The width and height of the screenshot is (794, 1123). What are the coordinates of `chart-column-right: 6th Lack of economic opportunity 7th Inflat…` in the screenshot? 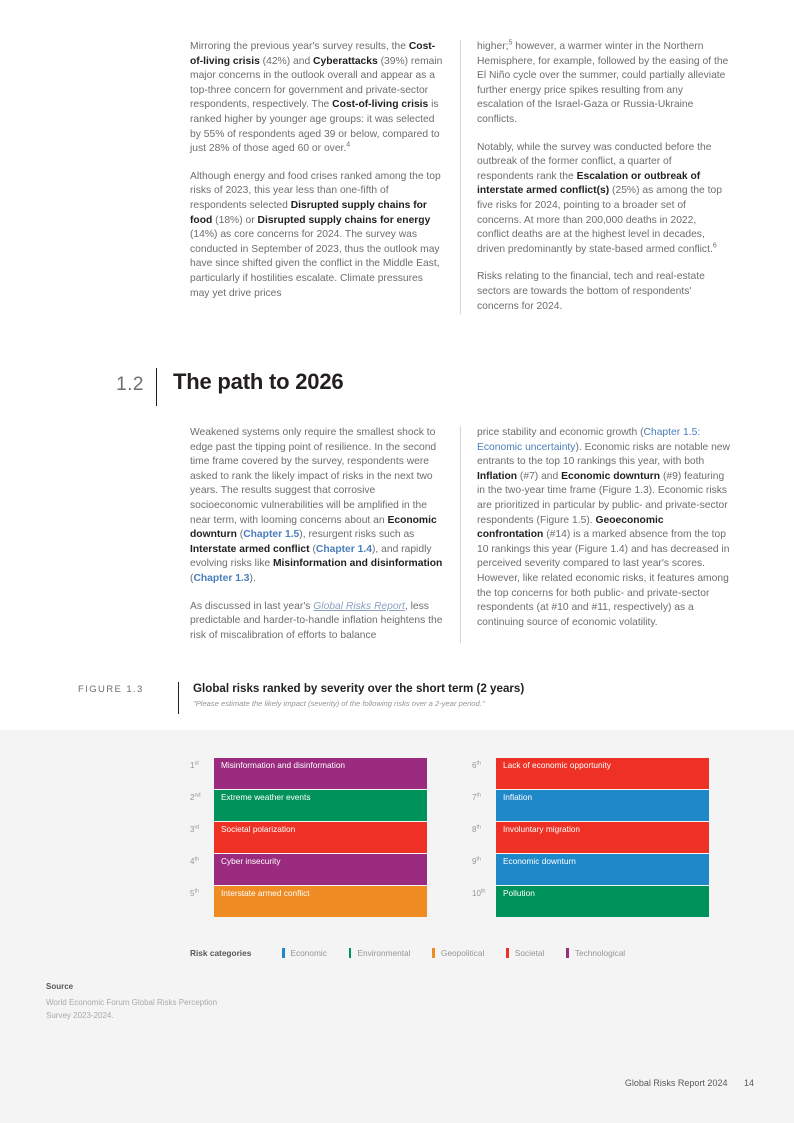 It's located at (590, 838).